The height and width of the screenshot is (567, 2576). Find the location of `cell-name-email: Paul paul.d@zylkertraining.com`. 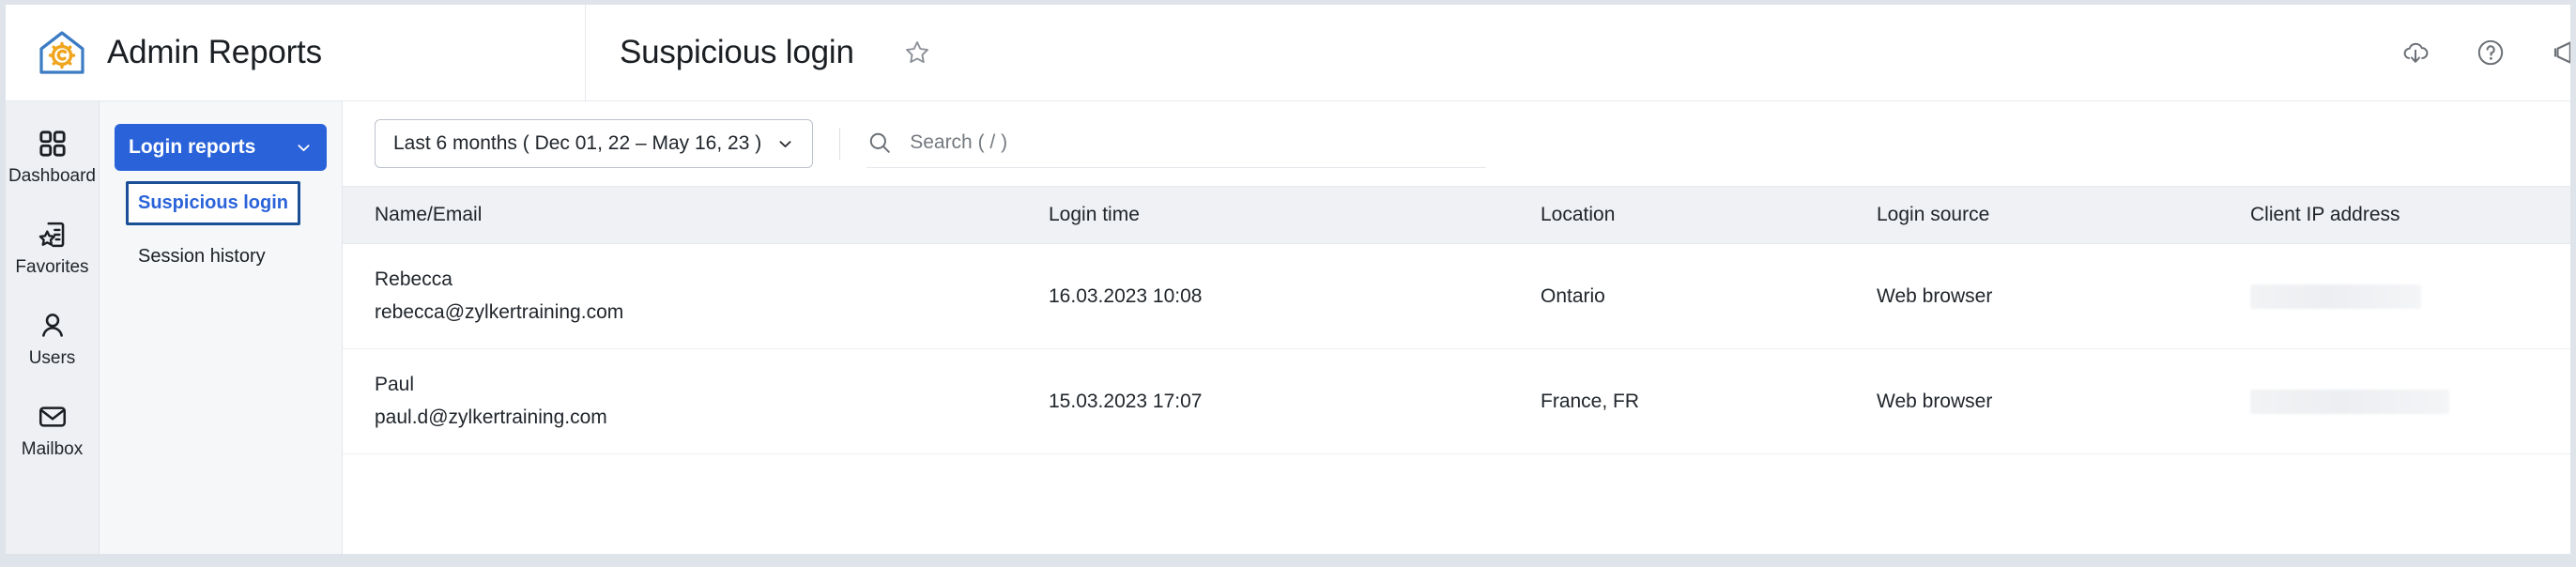

cell-name-email: Paul paul.d@zylkertraining.com is located at coordinates (696, 401).